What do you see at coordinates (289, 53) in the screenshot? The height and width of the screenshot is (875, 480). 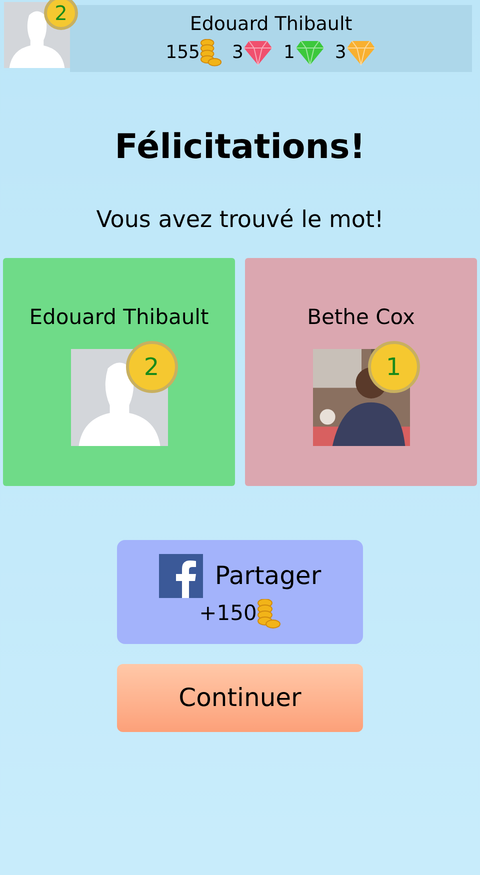 I see `currency-amount: 1` at bounding box center [289, 53].